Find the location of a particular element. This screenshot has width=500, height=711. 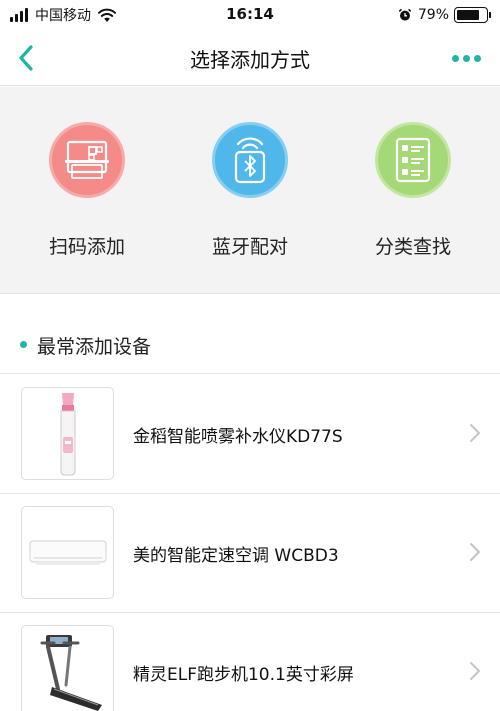

facial-mist-sprayer-image is located at coordinates (67, 433).